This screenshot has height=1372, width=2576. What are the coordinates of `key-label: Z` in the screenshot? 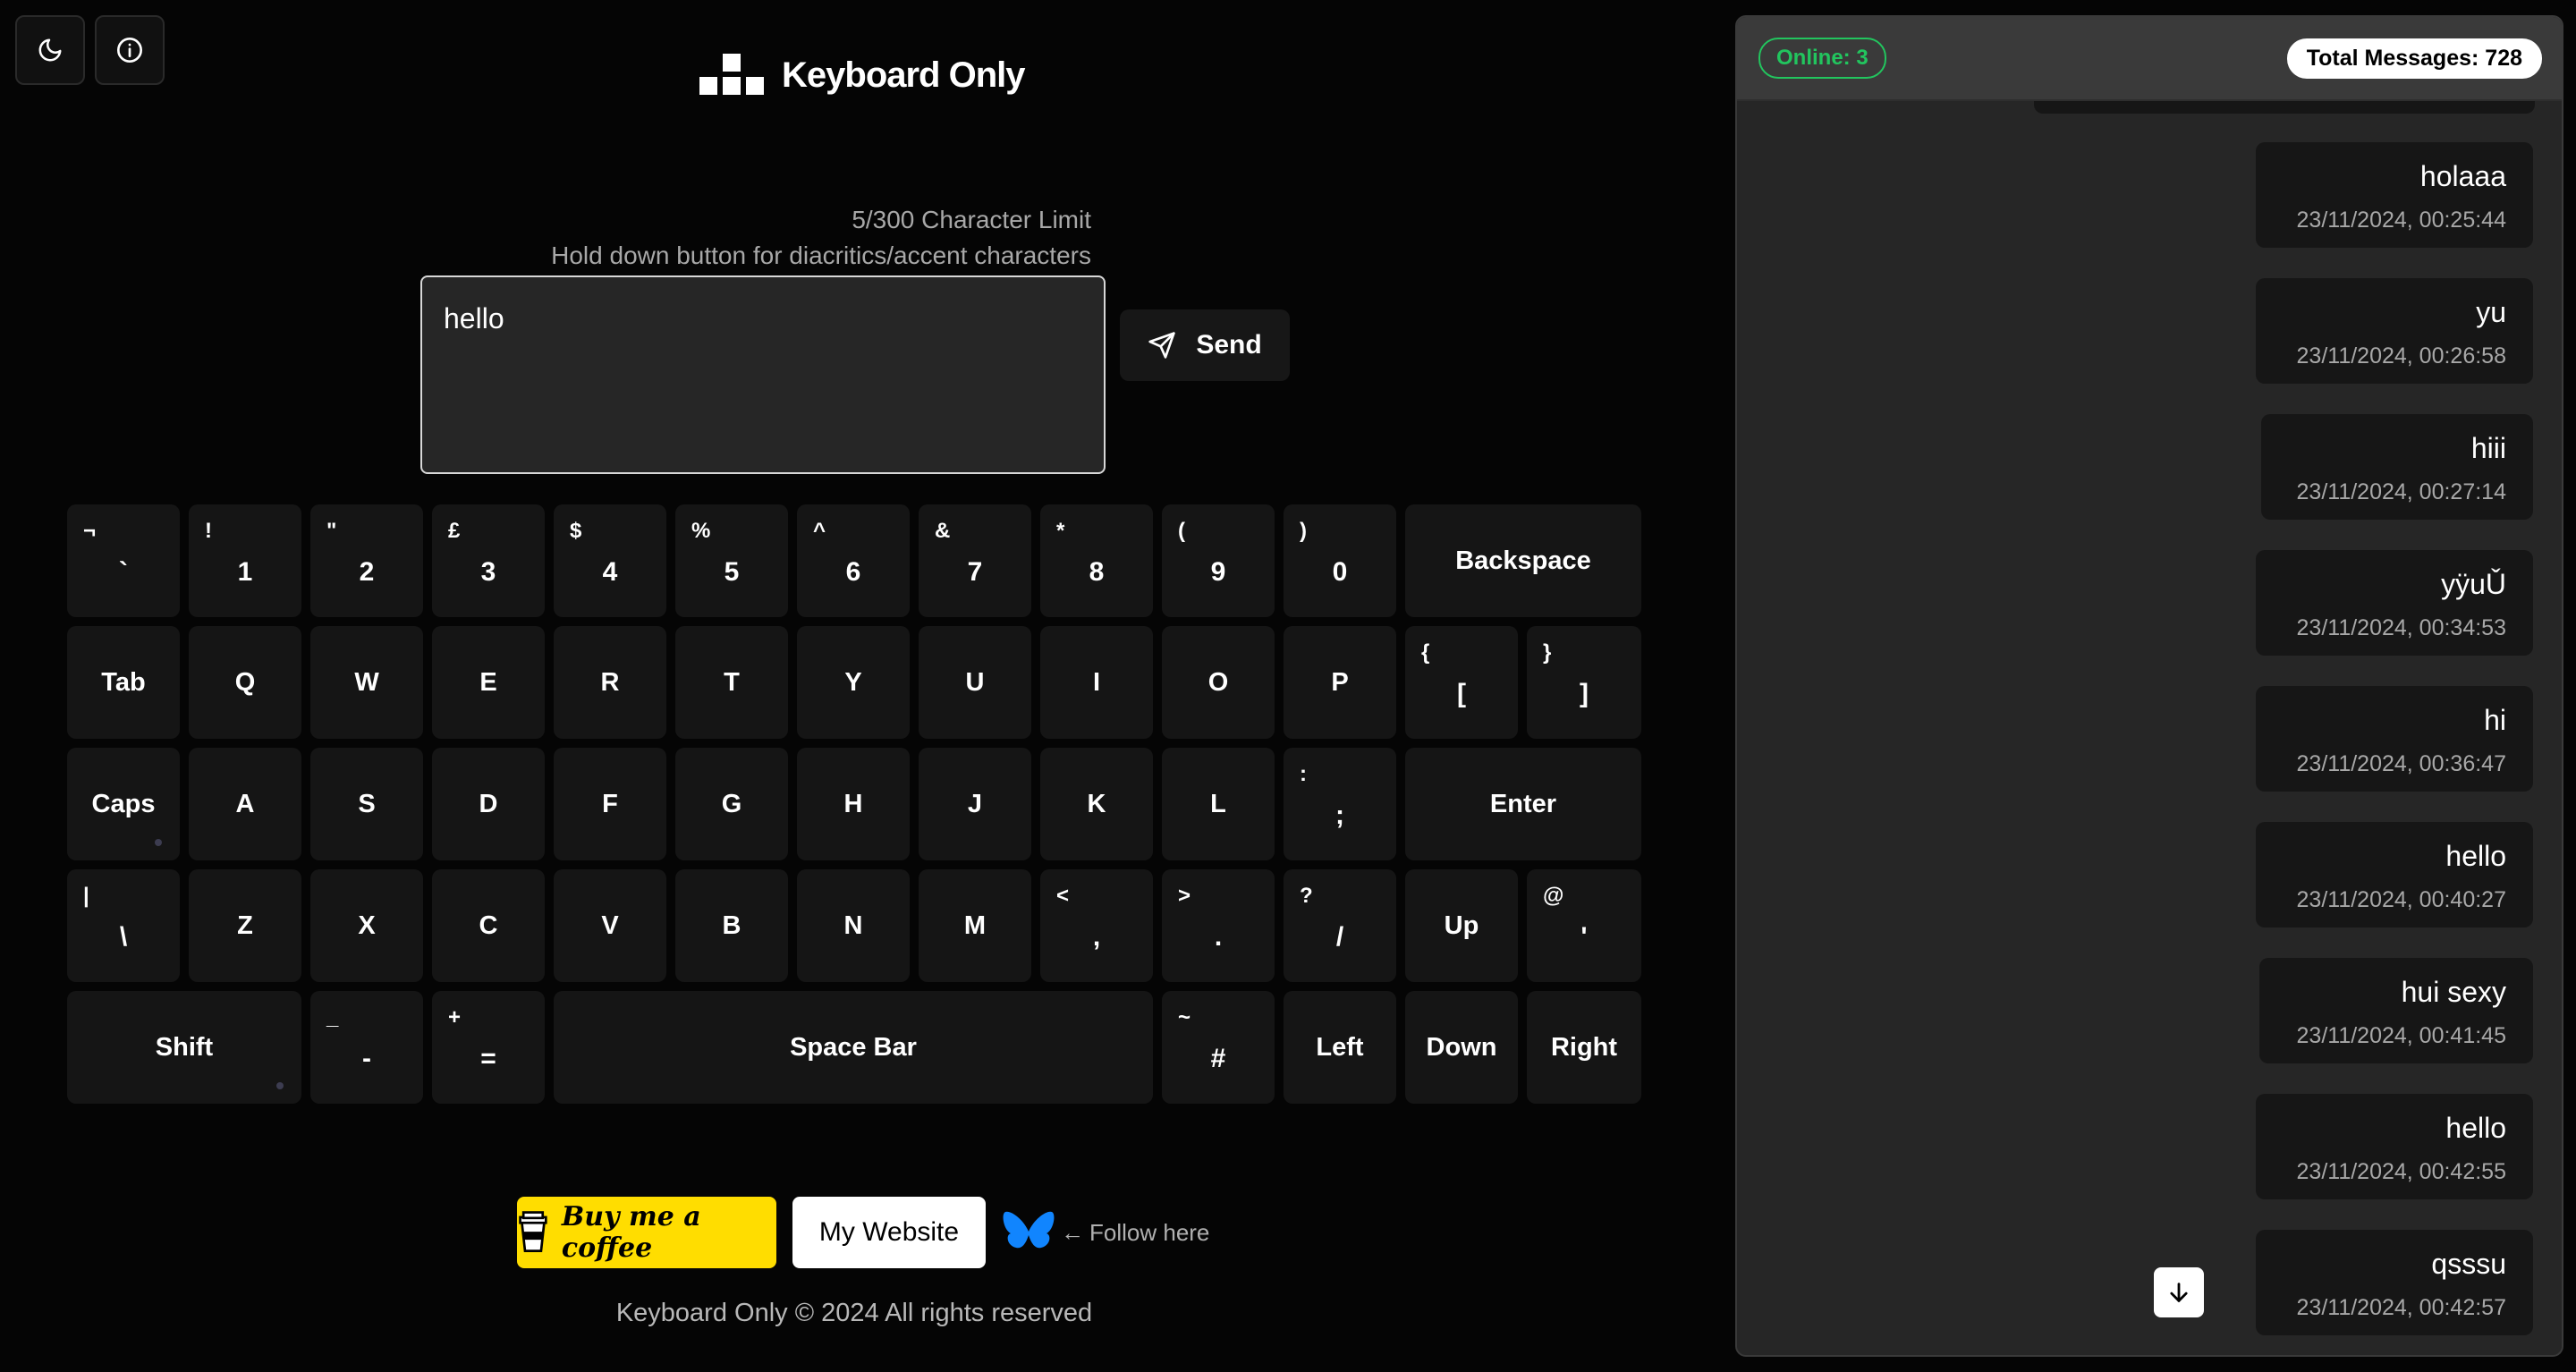 It's located at (245, 925).